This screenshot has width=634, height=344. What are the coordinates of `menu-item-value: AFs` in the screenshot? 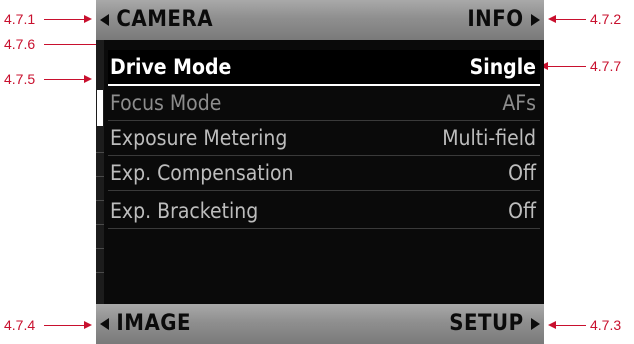 It's located at (519, 103).